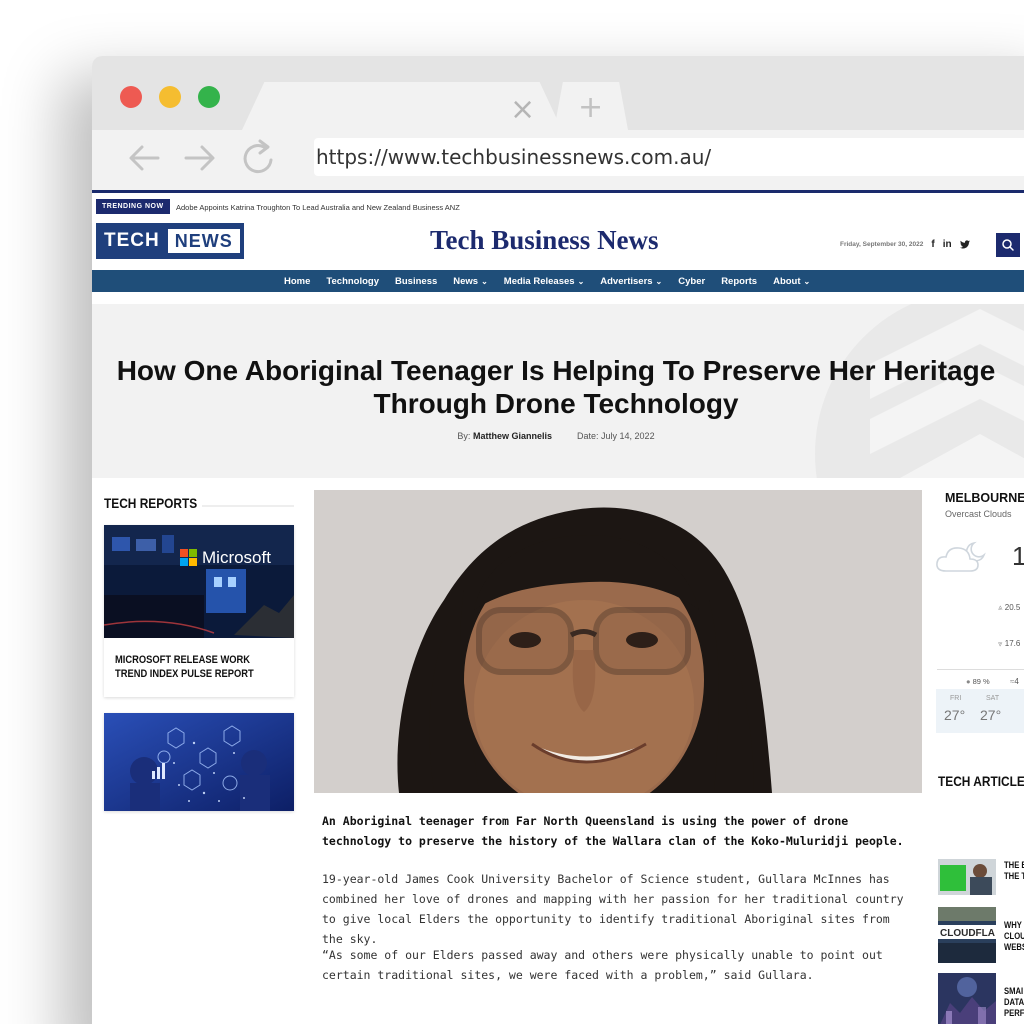 The height and width of the screenshot is (1024, 1024). I want to click on nav-item-about: About ⌄, so click(791, 281).